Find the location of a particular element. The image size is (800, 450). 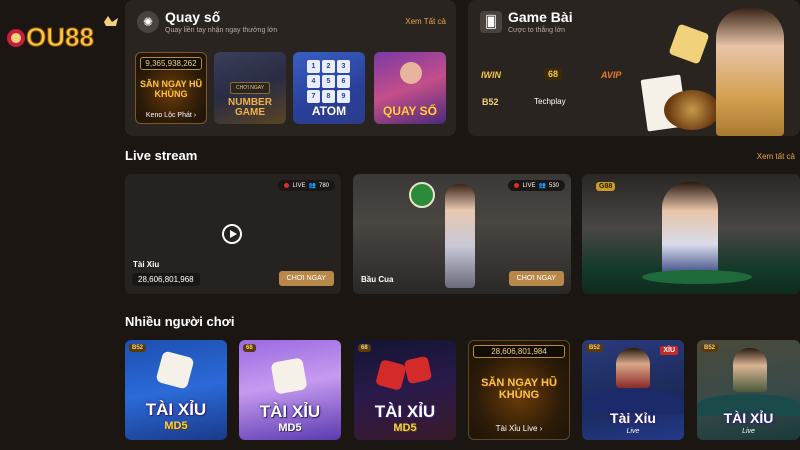

provider-b52-logo: B52 is located at coordinates (490, 102).